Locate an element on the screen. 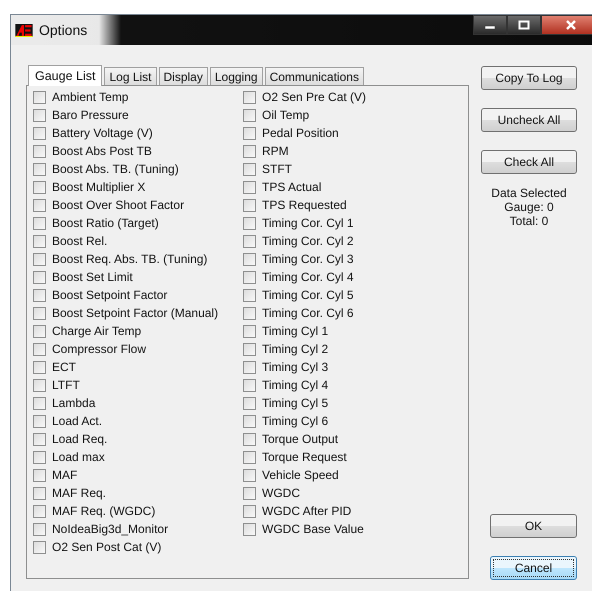 The width and height of the screenshot is (592, 591). gauge-label: Charge Air Temp is located at coordinates (97, 331).